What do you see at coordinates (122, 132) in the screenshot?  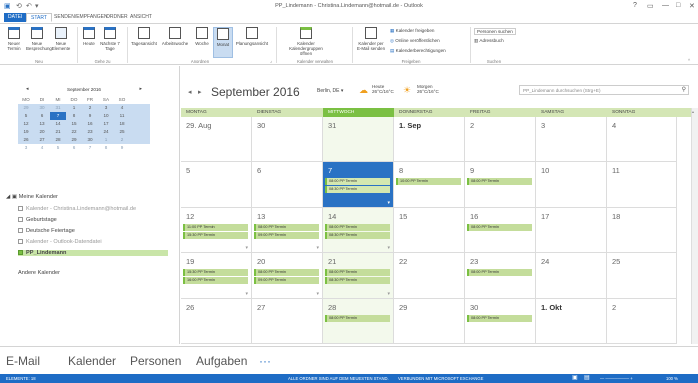 I see `minical-day: 25` at bounding box center [122, 132].